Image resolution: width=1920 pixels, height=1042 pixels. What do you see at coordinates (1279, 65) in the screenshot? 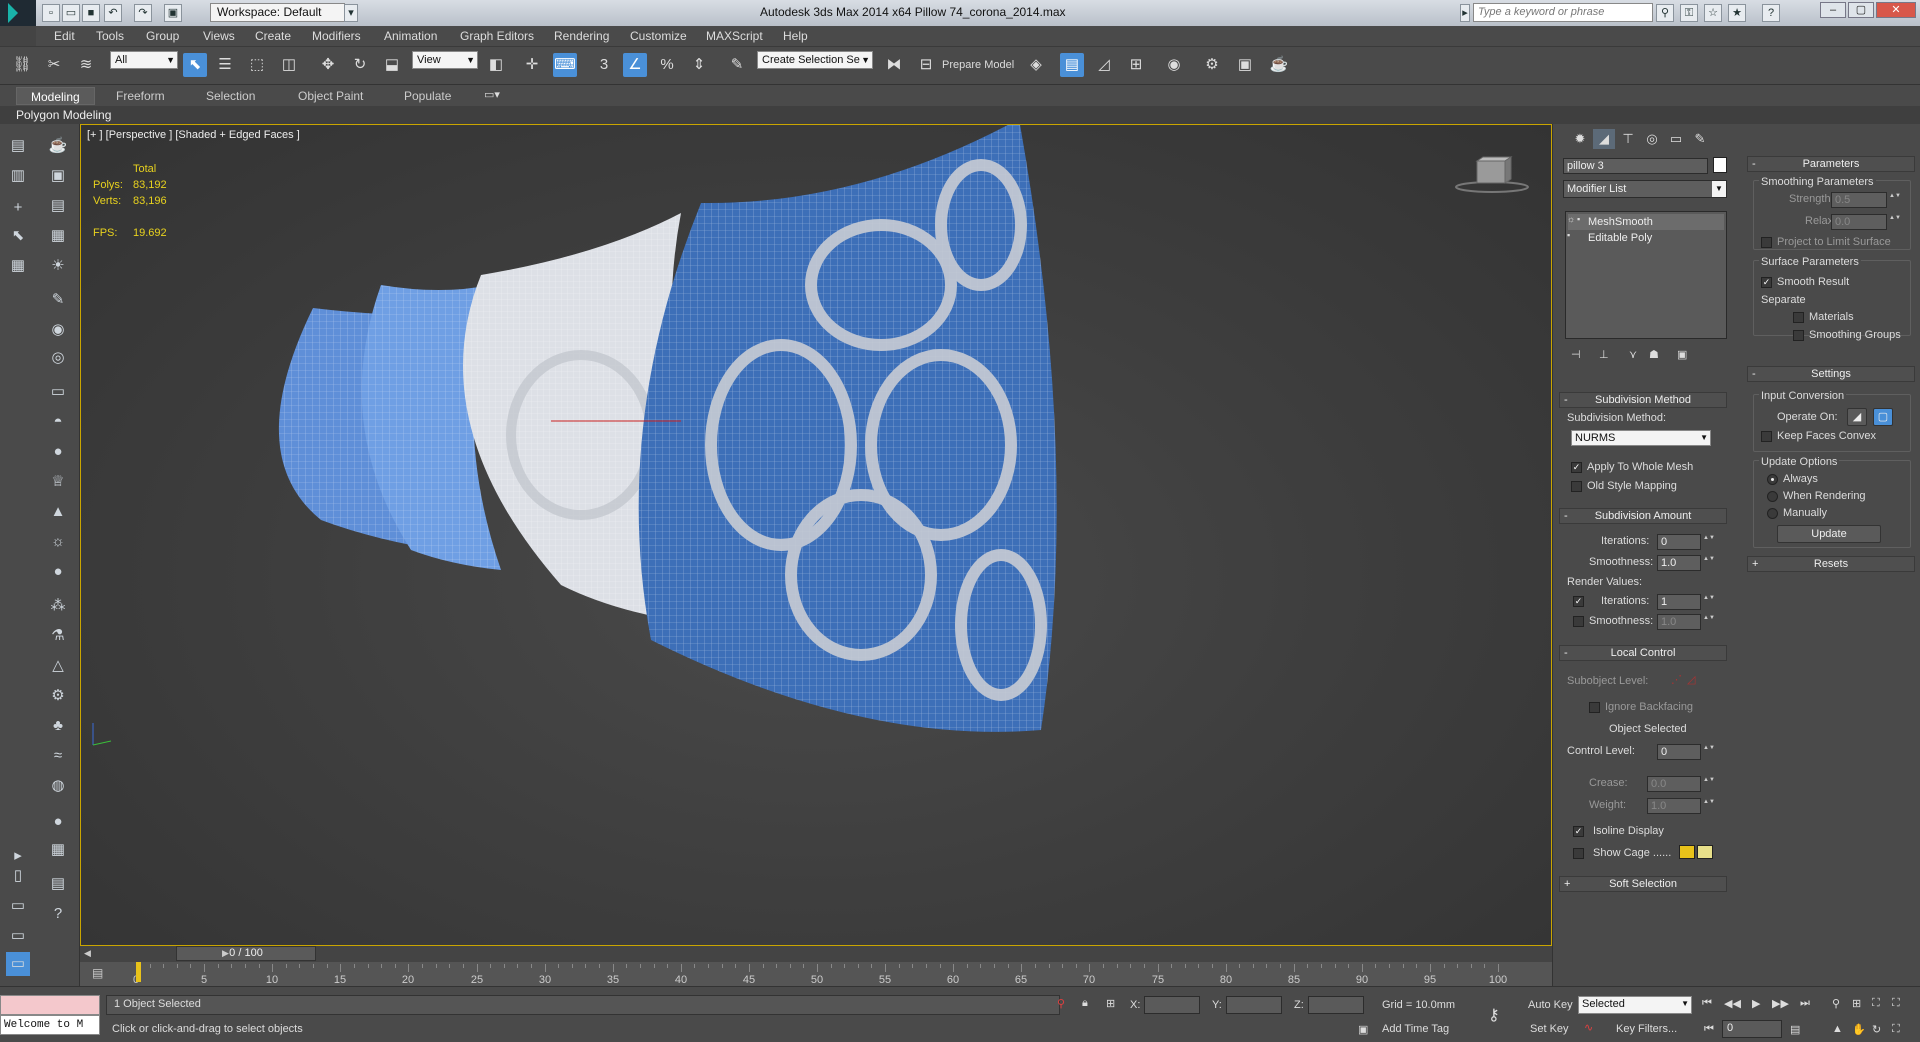
I see `render-production-icon: ☕` at bounding box center [1279, 65].